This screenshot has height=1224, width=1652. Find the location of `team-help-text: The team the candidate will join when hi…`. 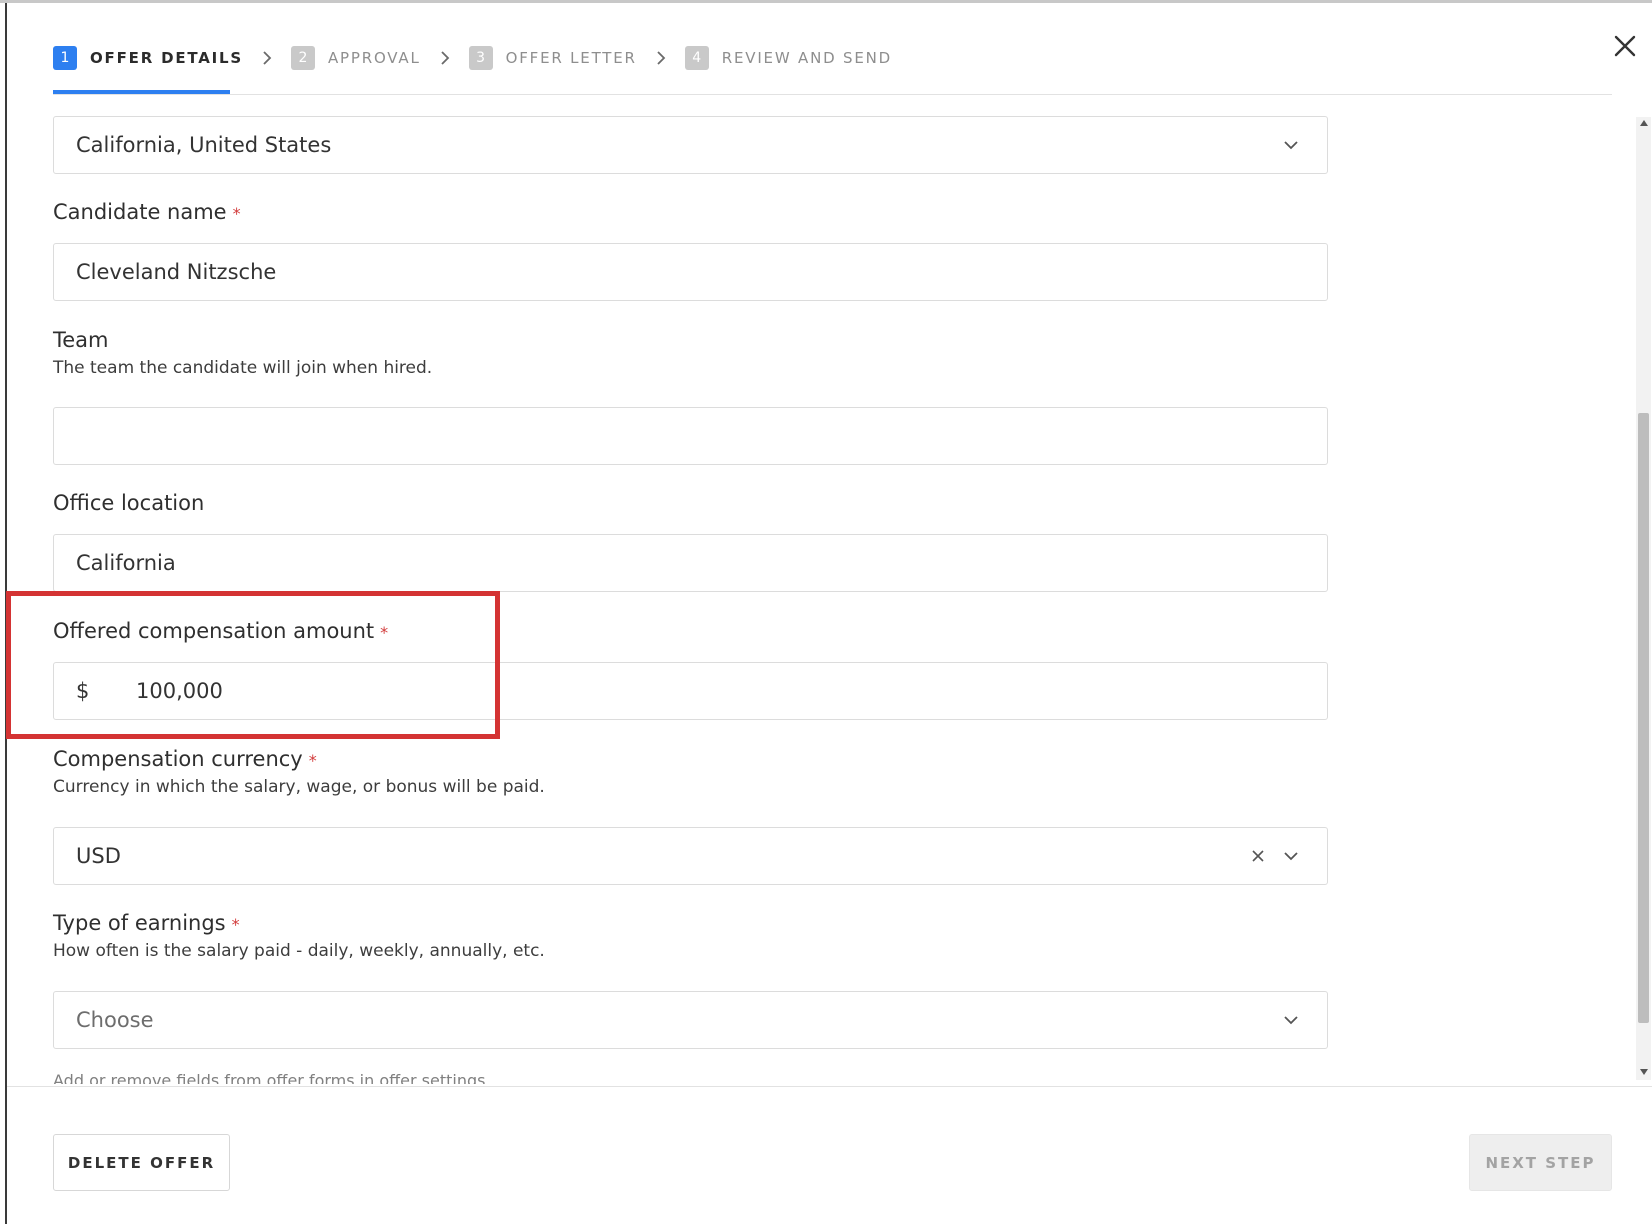

team-help-text: The team the candidate will join when hi… is located at coordinates (243, 368).